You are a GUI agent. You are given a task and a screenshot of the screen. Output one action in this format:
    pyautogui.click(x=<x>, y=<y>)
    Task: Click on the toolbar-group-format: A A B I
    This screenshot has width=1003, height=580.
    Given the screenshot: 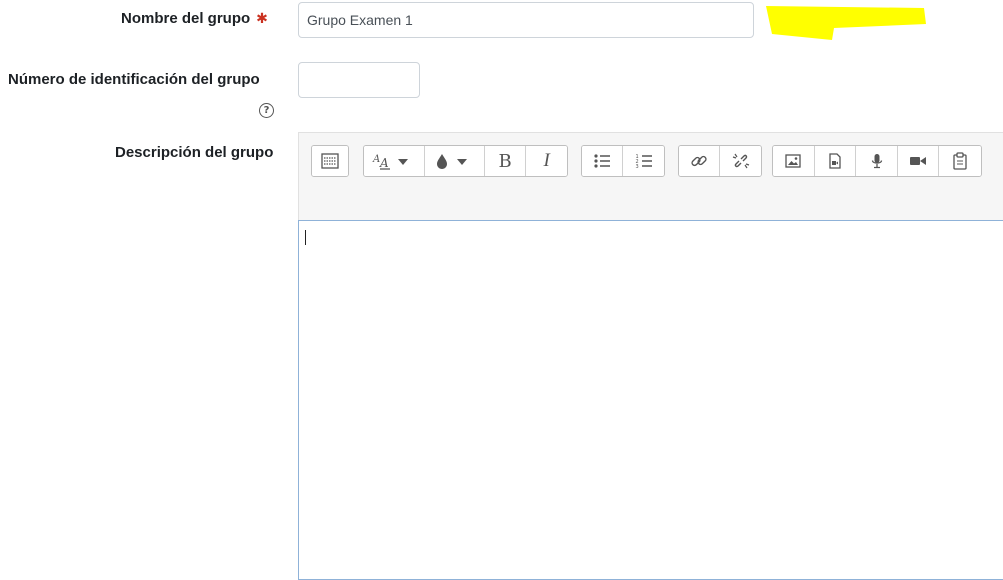 What is the action you would take?
    pyautogui.click(x=465, y=161)
    